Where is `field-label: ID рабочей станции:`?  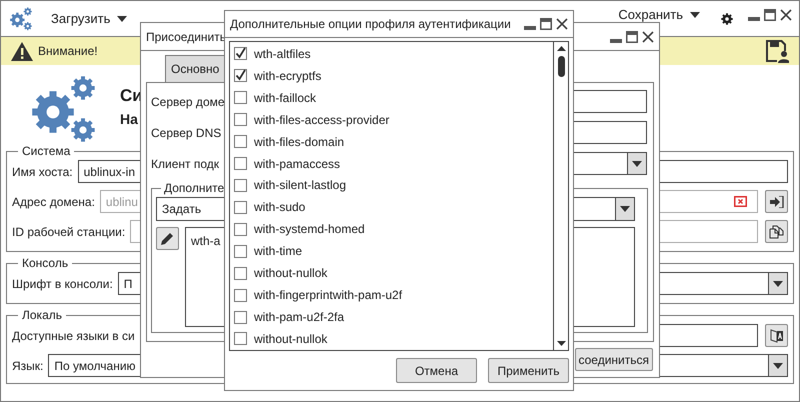 field-label: ID рабочей станции: is located at coordinates (69, 232).